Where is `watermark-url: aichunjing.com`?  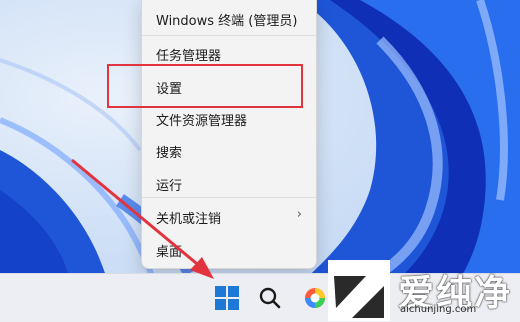
watermark-url: aichunjing.com is located at coordinates (438, 309).